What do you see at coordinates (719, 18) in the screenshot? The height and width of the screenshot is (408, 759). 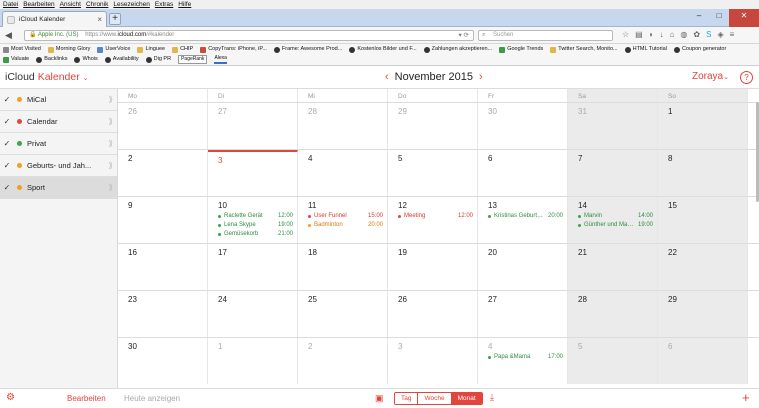 I see `maximize-icon: □` at bounding box center [719, 18].